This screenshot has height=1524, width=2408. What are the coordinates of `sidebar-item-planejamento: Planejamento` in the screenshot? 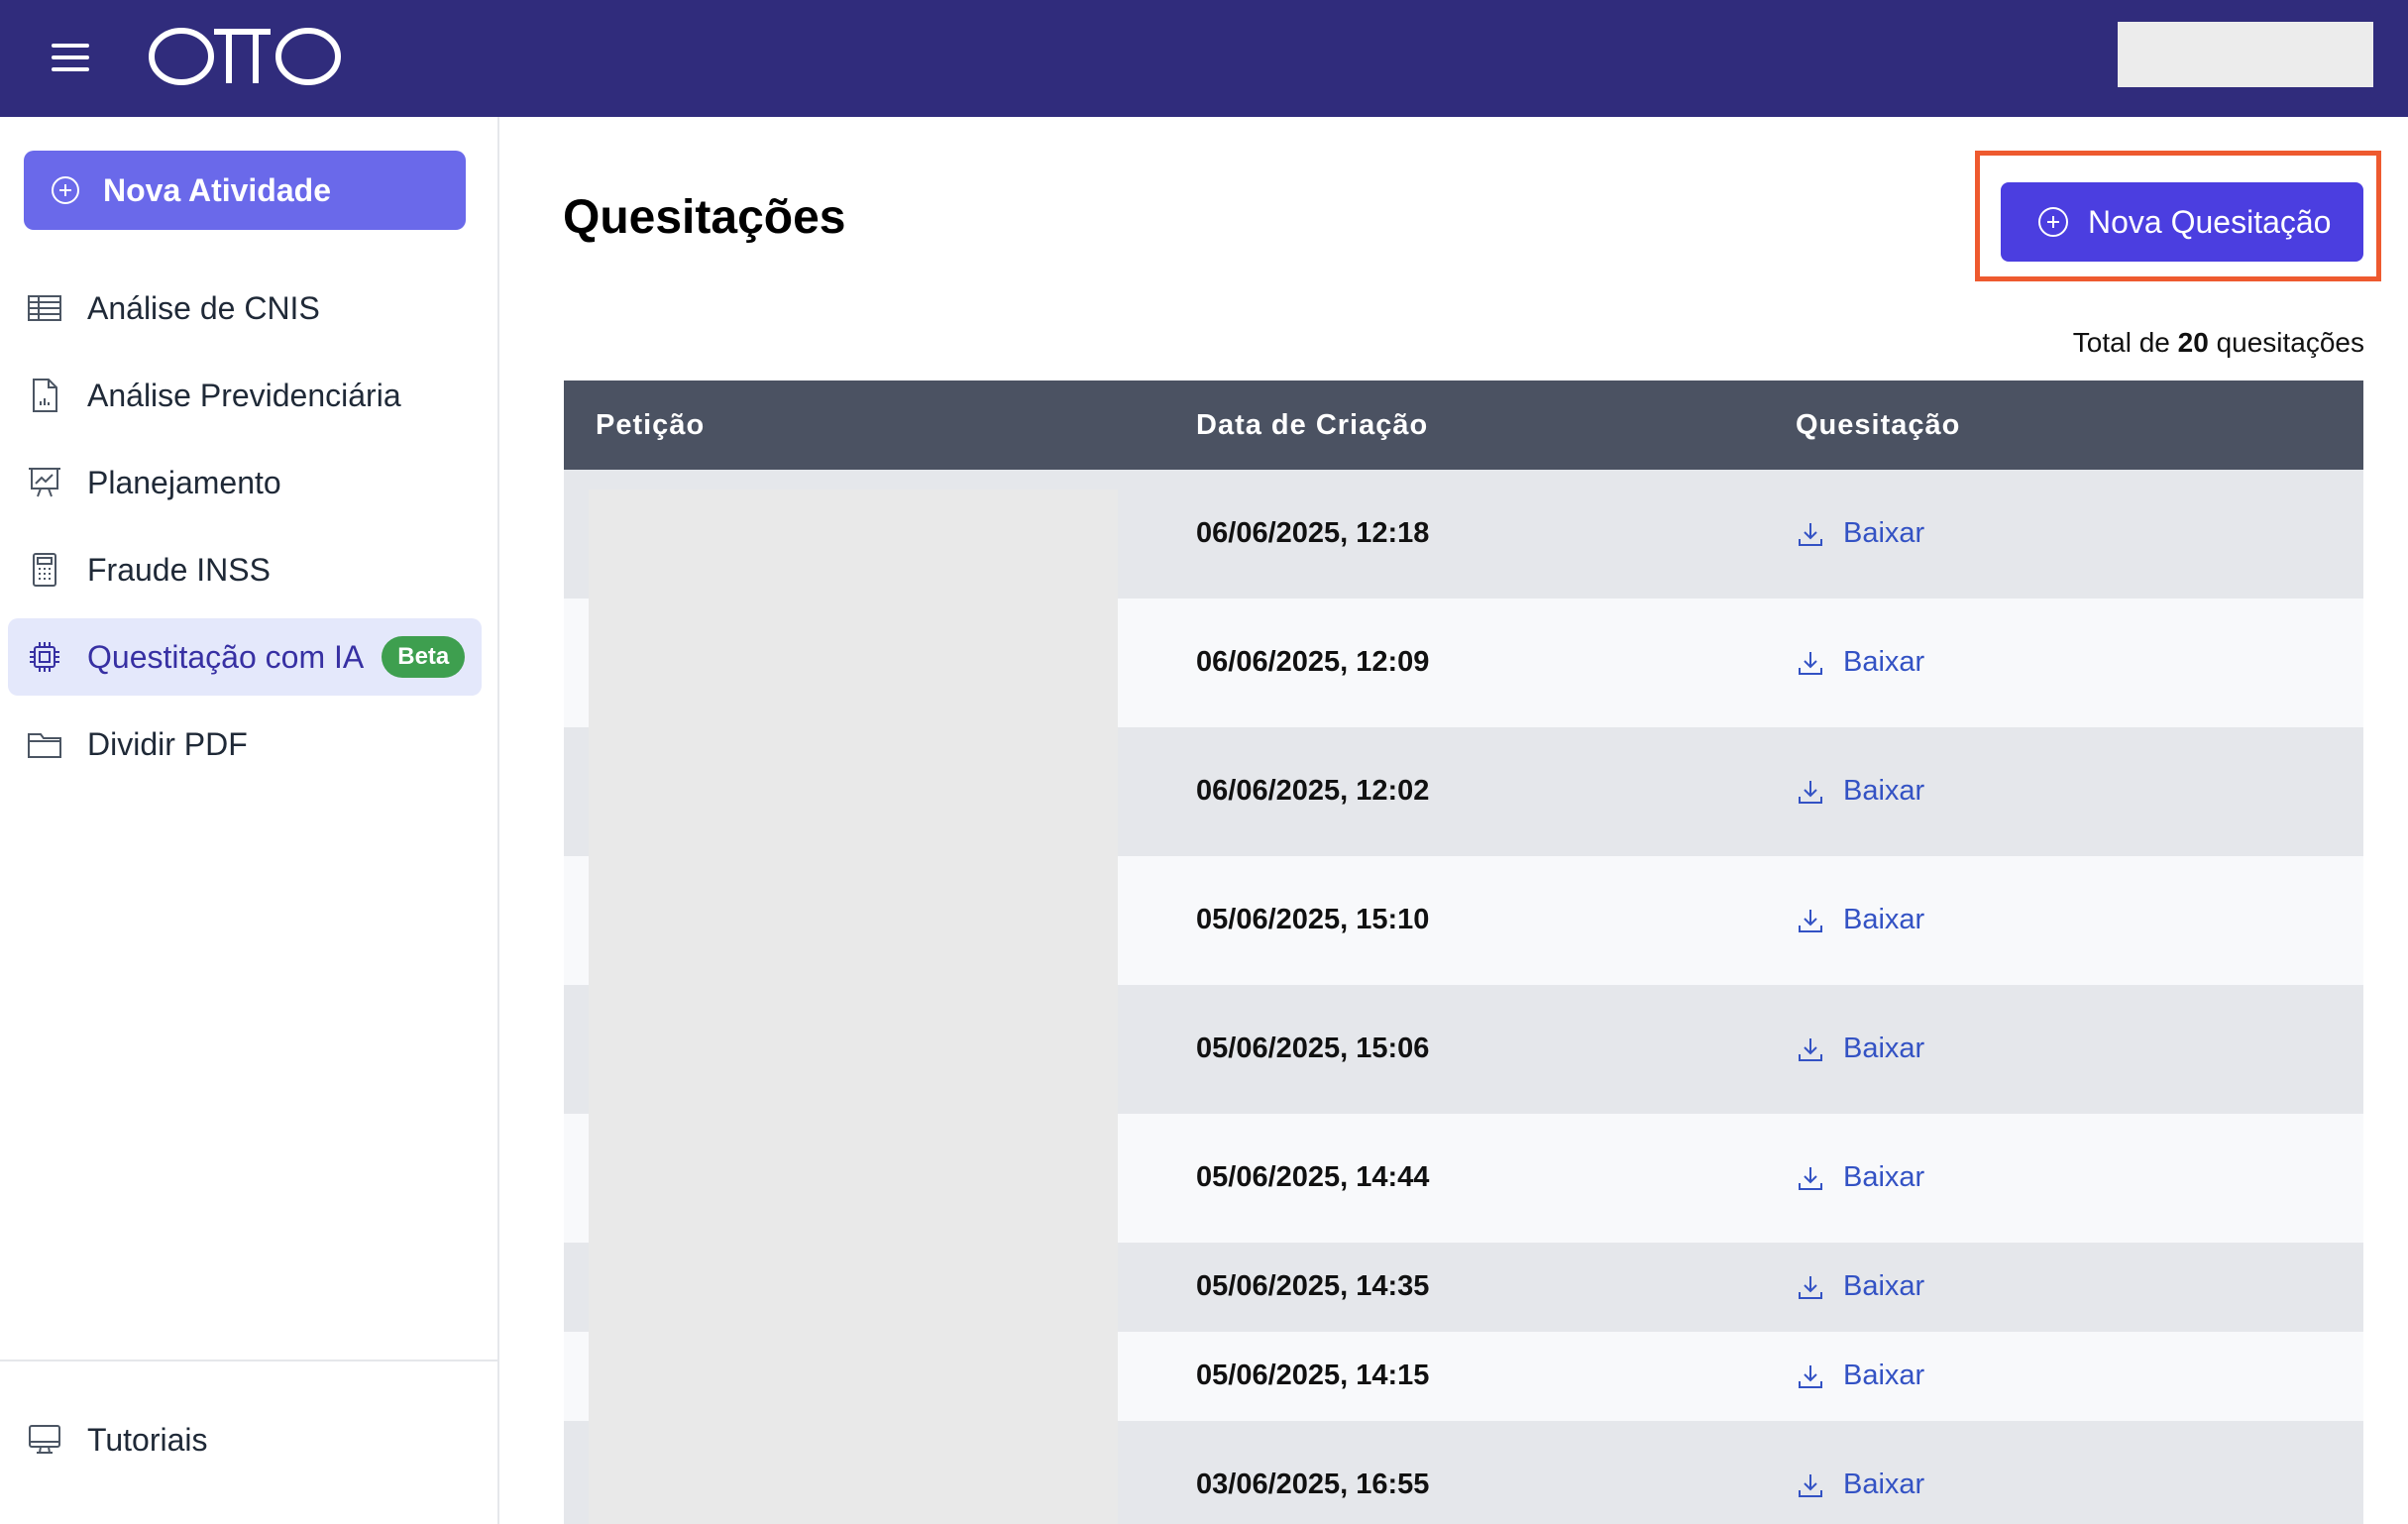 It's located at (245, 482).